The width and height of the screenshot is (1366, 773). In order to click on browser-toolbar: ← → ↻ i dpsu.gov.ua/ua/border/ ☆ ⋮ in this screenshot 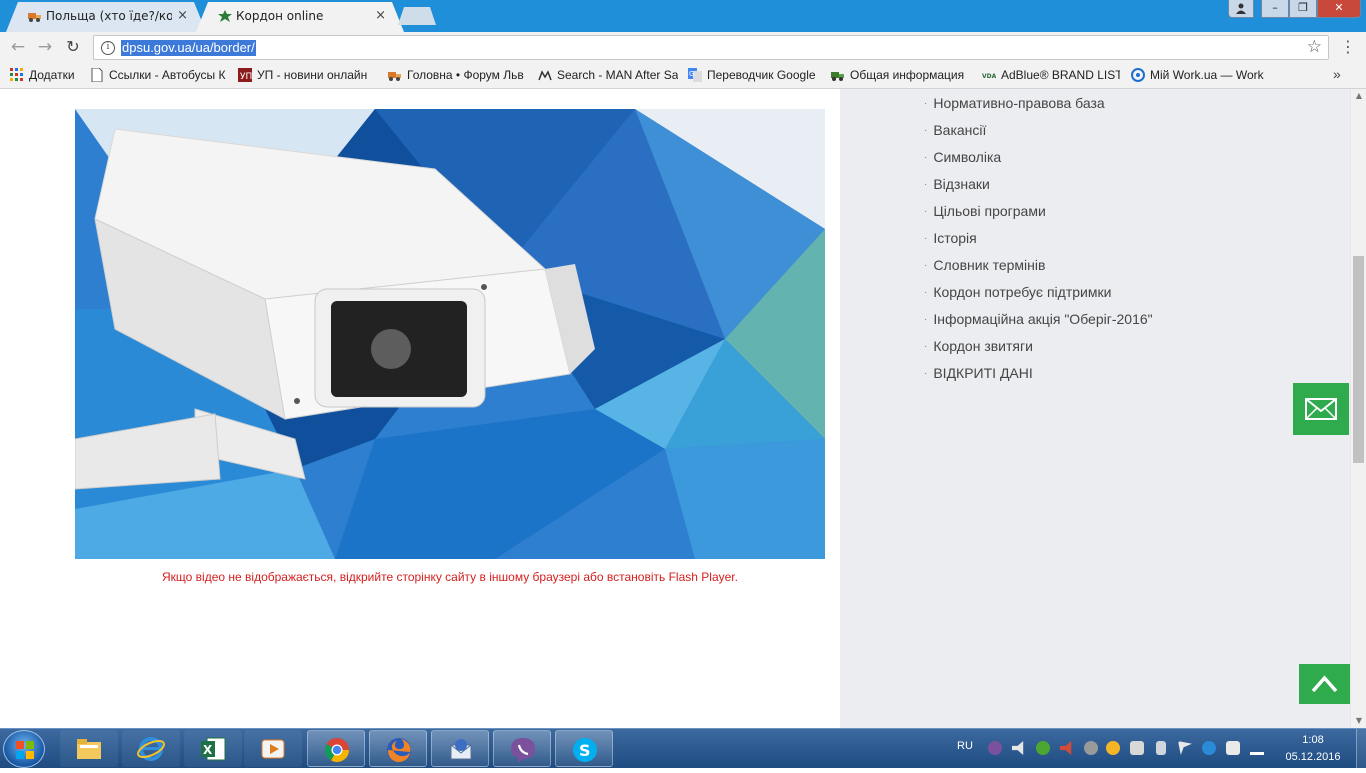, I will do `click(683, 47)`.